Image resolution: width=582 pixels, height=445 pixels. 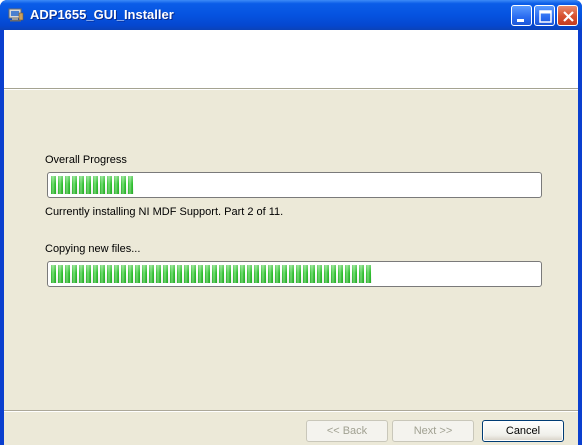 What do you see at coordinates (291, 59) in the screenshot?
I see `header-banner` at bounding box center [291, 59].